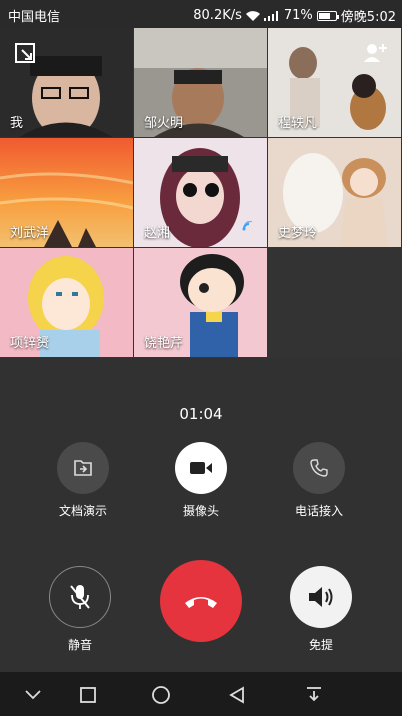 The height and width of the screenshot is (716, 402). What do you see at coordinates (298, 15) in the screenshot?
I see `battery-percent: 71%` at bounding box center [298, 15].